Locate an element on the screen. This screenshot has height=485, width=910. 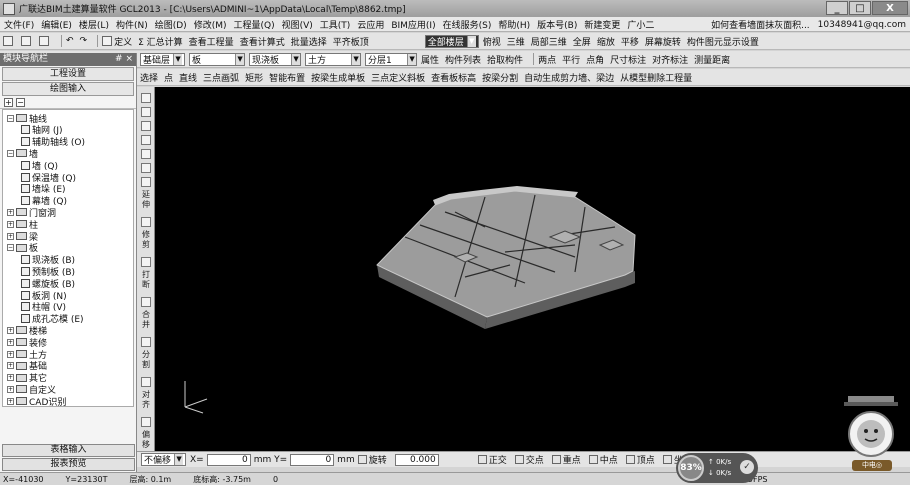
menu-new-change: 新建变更 is located at coordinates (602, 24).